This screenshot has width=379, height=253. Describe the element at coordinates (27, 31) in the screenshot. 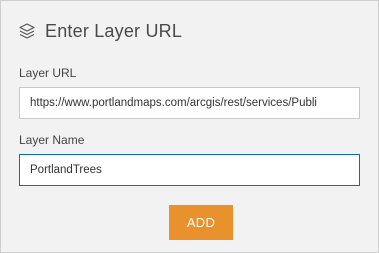

I see `layers-icon` at that location.